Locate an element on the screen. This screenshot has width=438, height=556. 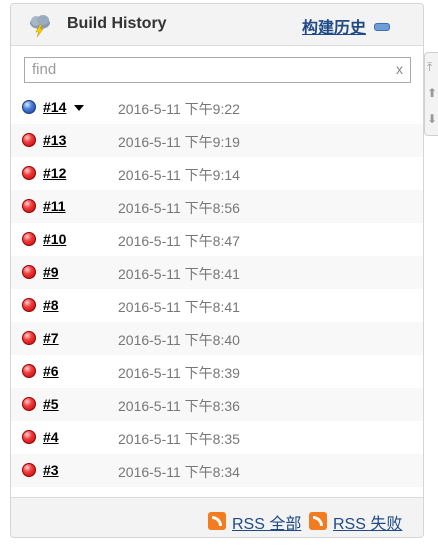
page-up-icon: ⬆ is located at coordinates (432, 93).